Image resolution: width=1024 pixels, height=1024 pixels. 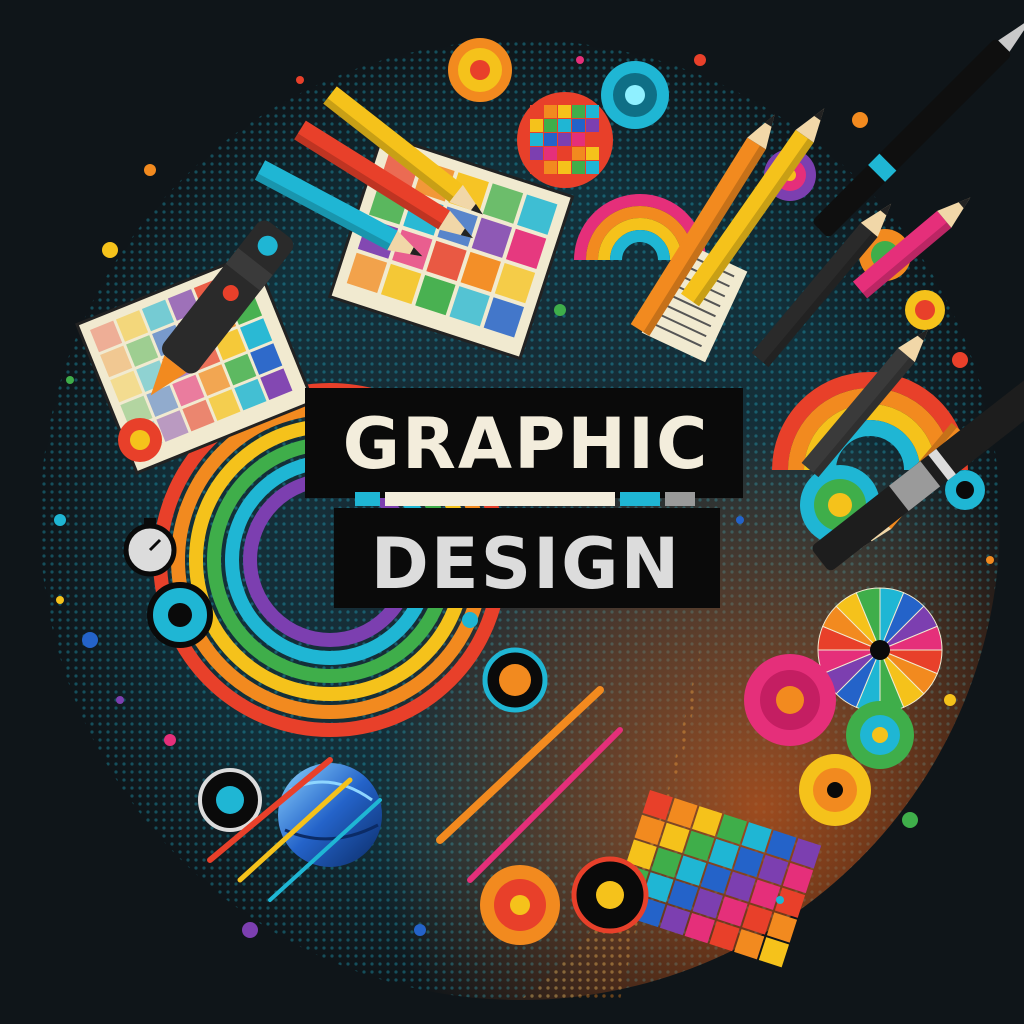 What do you see at coordinates (367, 499) in the screenshot?
I see `title-bar-accent-left` at bounding box center [367, 499].